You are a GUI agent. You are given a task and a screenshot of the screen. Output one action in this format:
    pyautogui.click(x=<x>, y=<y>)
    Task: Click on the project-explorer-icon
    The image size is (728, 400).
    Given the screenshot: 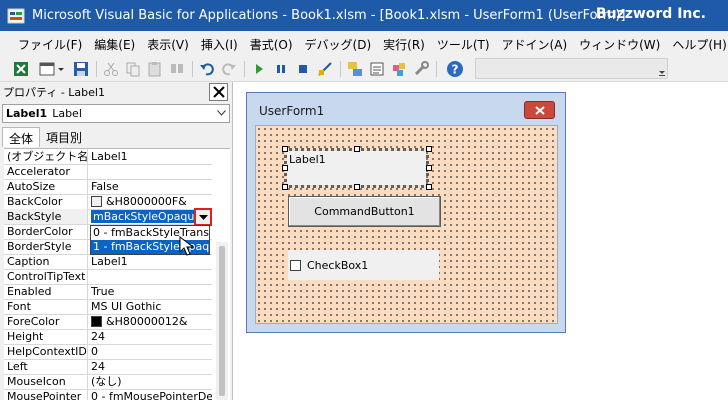 What is the action you would take?
    pyautogui.click(x=355, y=69)
    